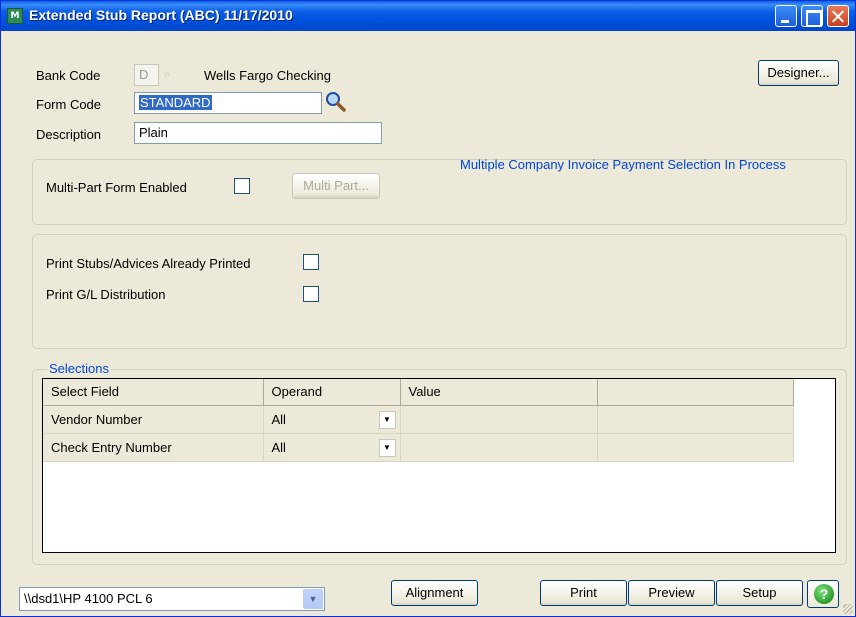  What do you see at coordinates (332, 392) in the screenshot?
I see `column-header-operand: Operand` at bounding box center [332, 392].